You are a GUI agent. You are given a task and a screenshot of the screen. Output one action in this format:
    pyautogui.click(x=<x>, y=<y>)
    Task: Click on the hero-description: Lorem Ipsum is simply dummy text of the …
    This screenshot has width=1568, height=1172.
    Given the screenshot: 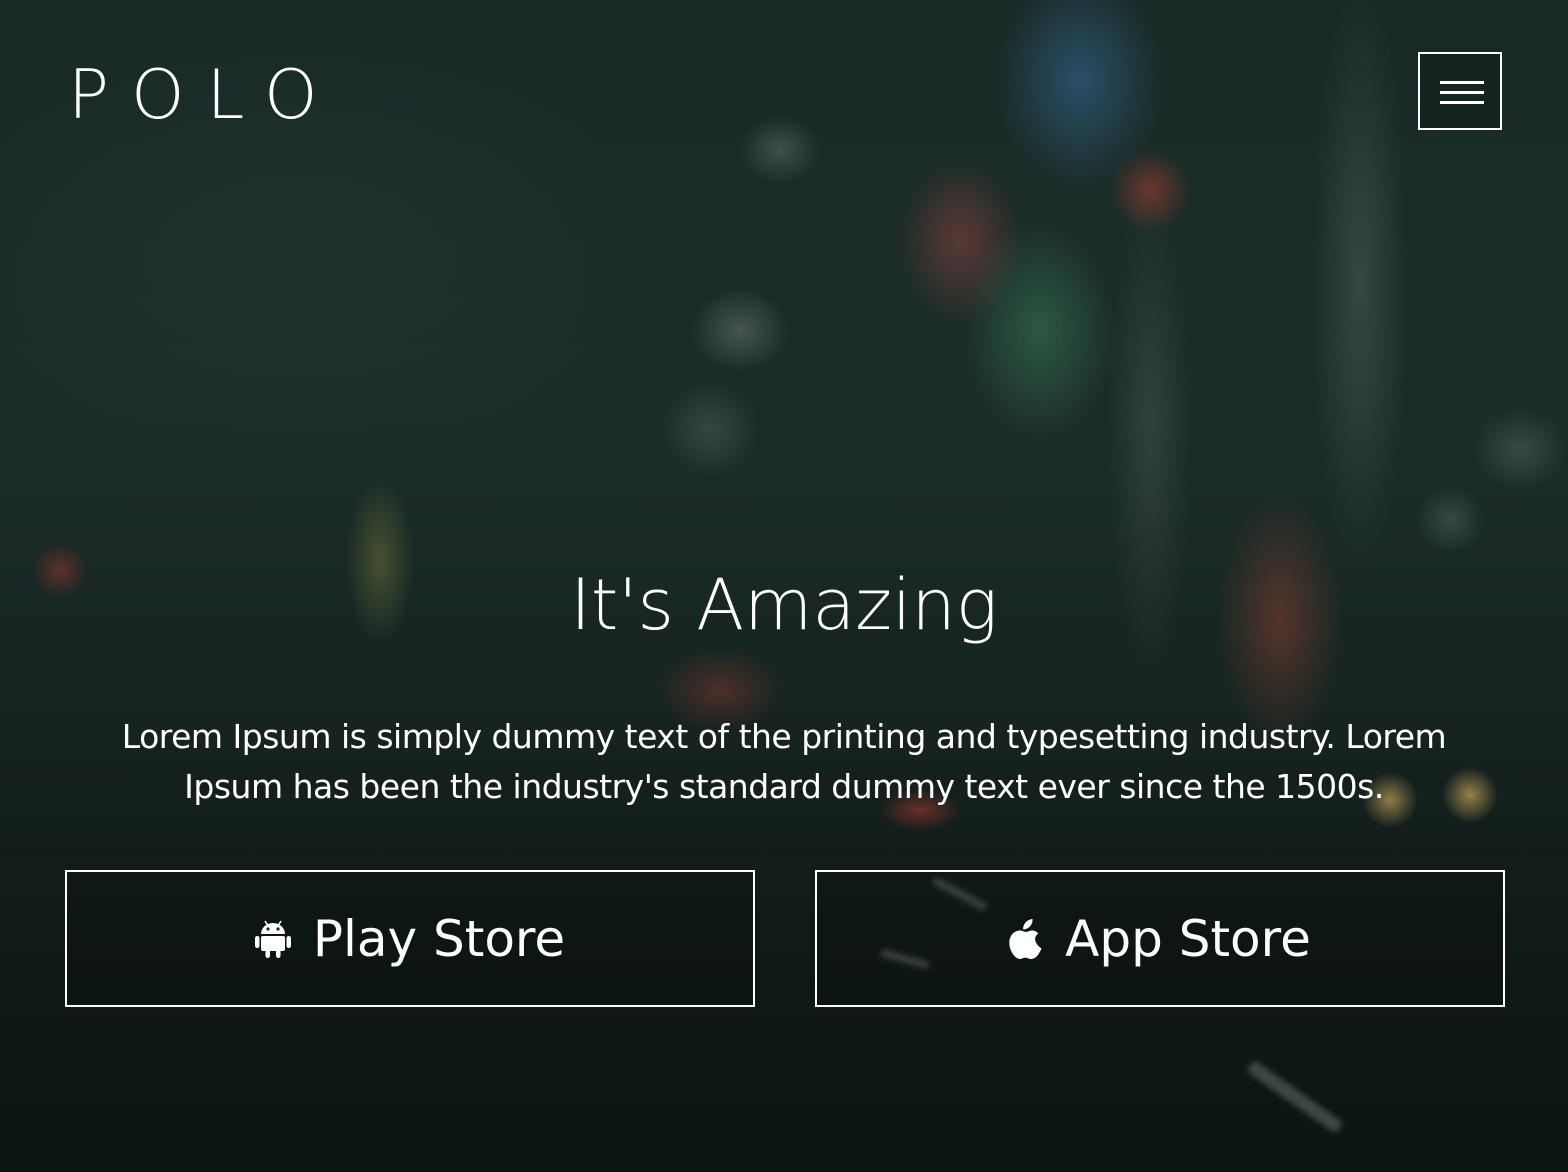 What is the action you would take?
    pyautogui.click(x=784, y=761)
    